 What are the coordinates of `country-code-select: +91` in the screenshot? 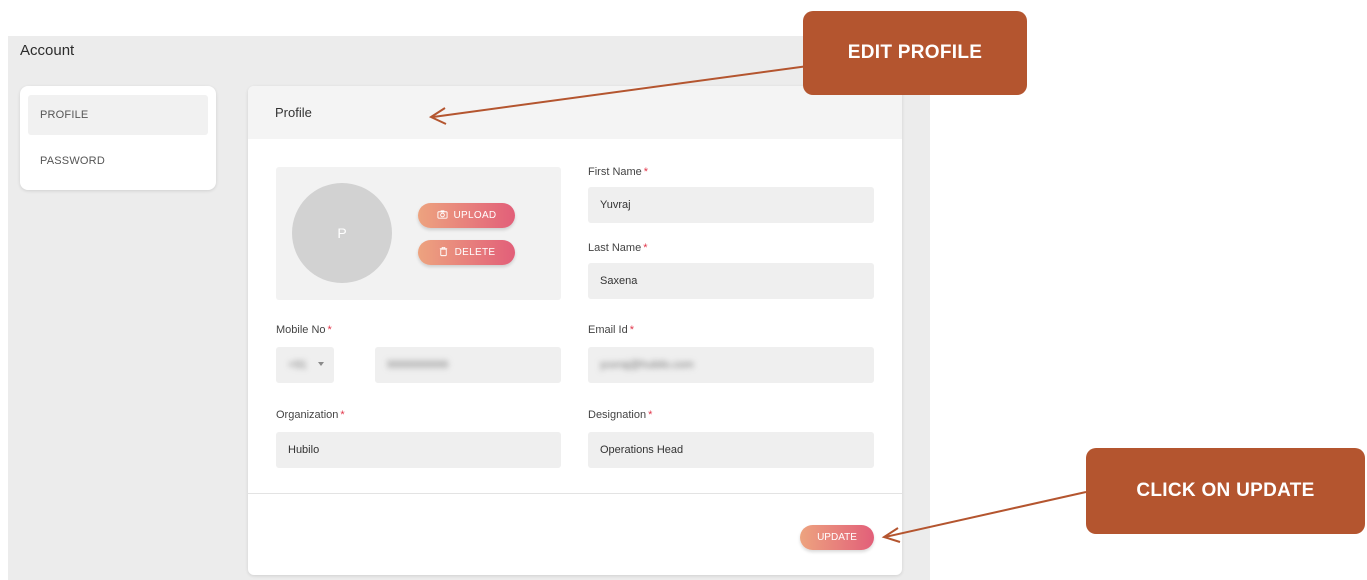 It's located at (305, 365).